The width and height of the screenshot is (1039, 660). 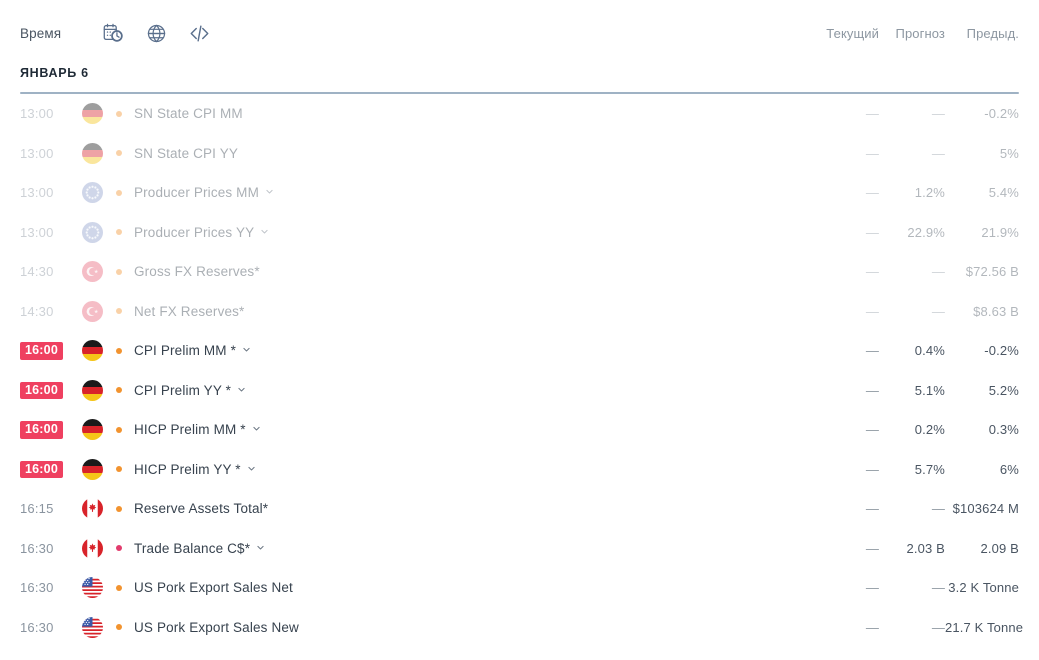 What do you see at coordinates (213, 587) in the screenshot?
I see `event-name: US Pork Export Sales Net` at bounding box center [213, 587].